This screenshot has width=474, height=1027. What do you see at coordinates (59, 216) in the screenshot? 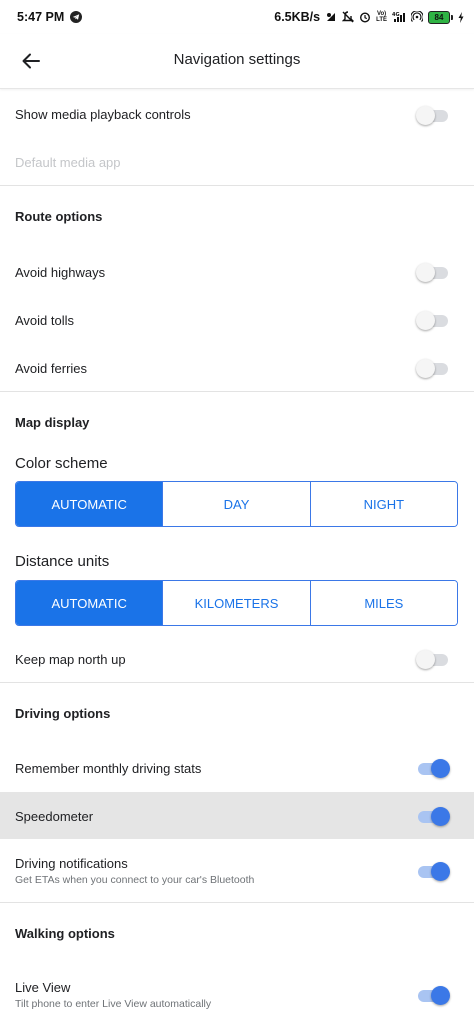
I see `route-options-heading: Route options` at bounding box center [59, 216].